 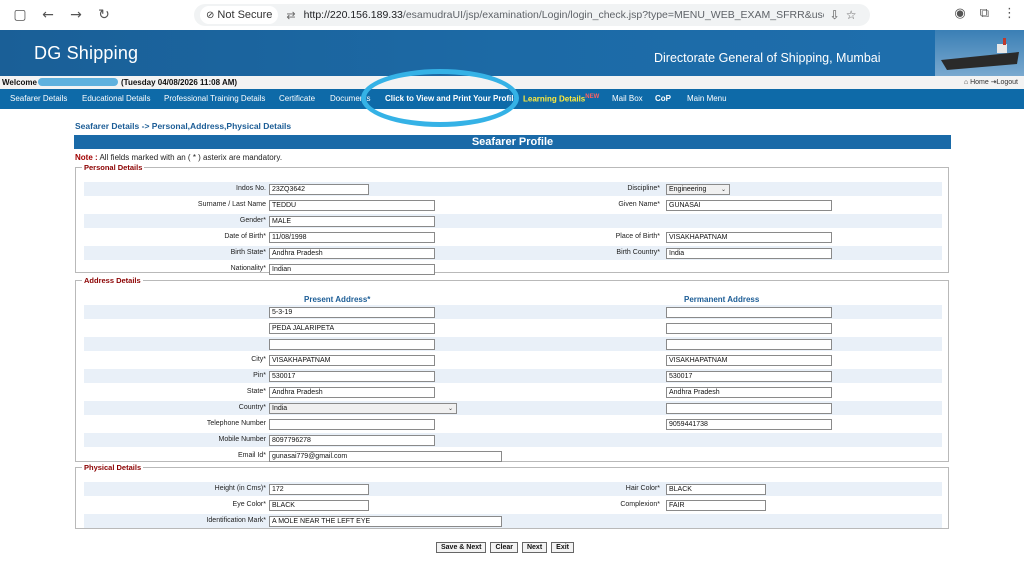 I want to click on form-row: Email Id* gunasai779@gmail.com, so click(x=513, y=456).